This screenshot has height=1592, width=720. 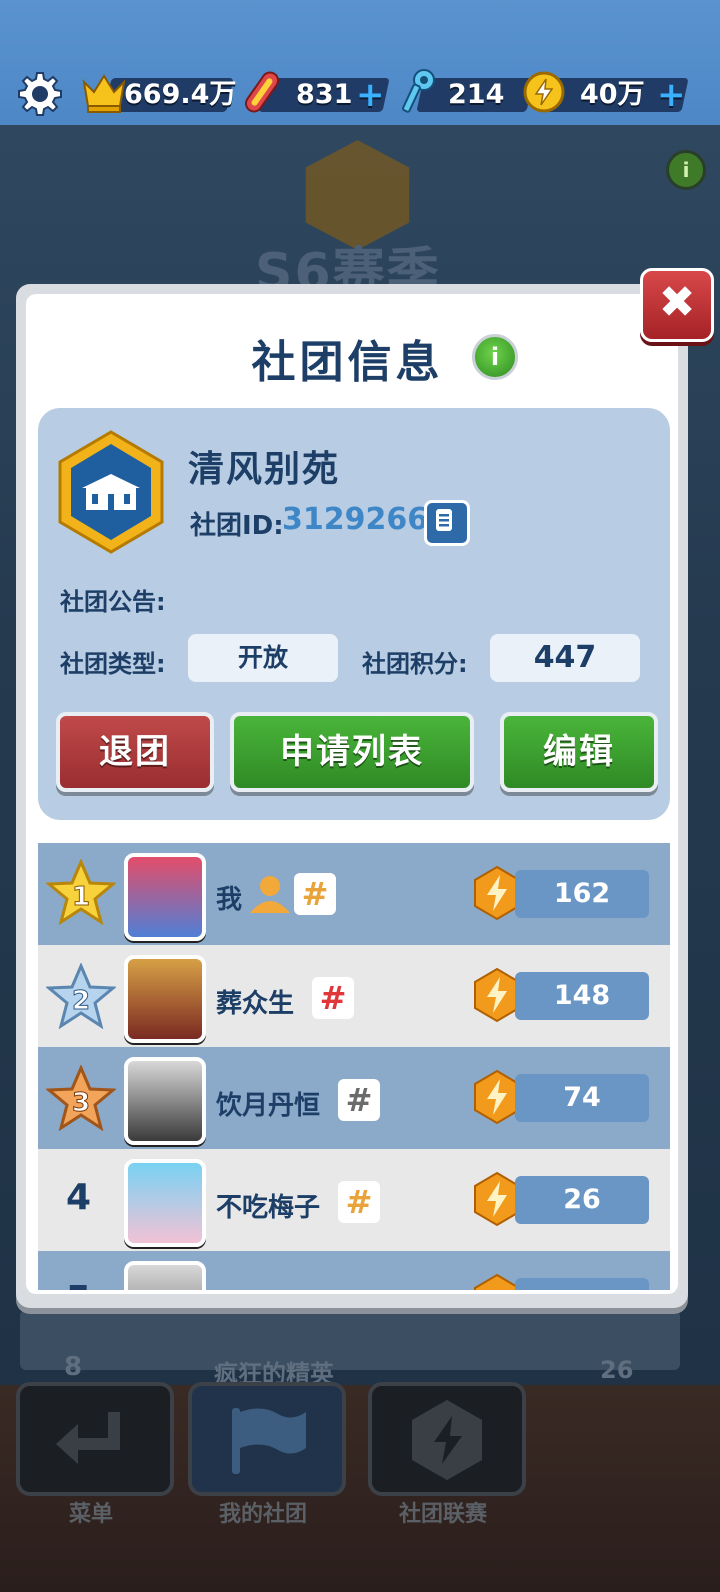 I want to click on board-count: 831, so click(x=324, y=94).